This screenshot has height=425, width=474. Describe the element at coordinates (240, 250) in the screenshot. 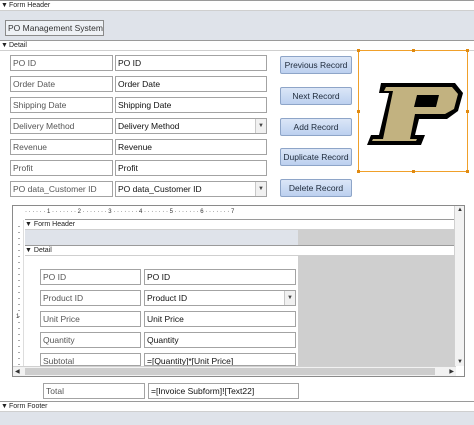

I see `subform-detail-band: ▼ Detail` at that location.